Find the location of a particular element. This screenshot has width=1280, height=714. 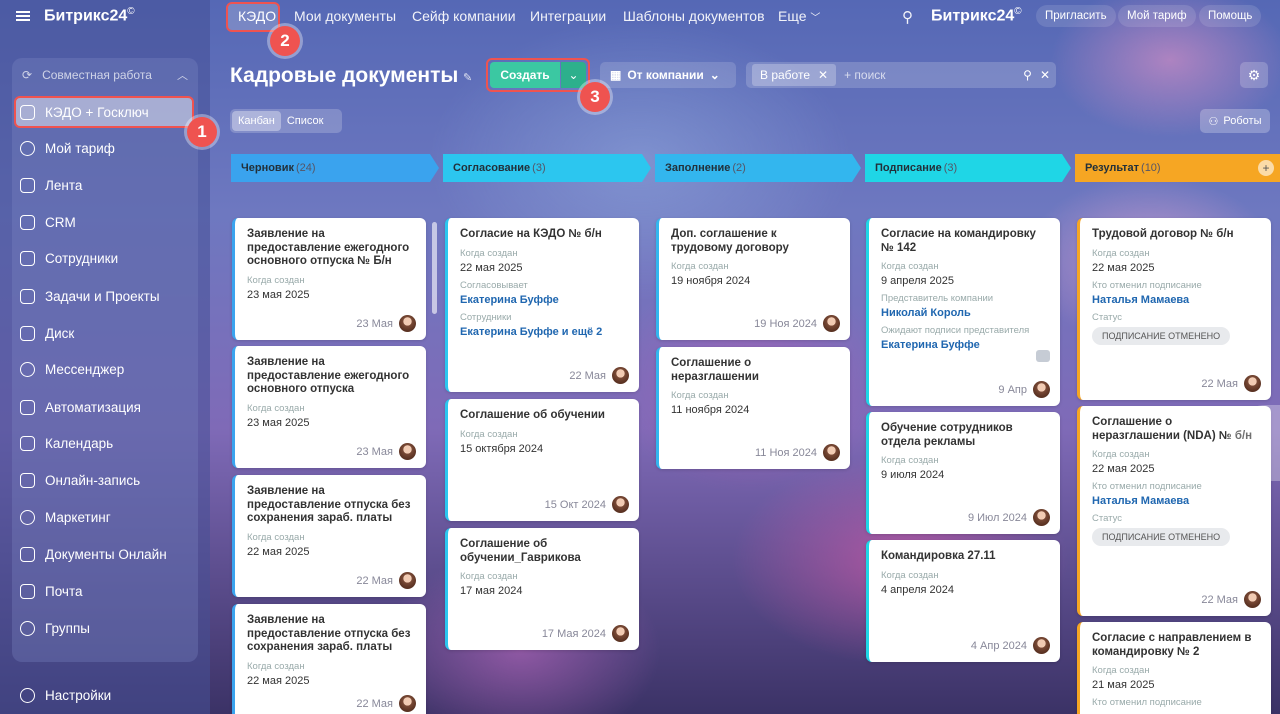

column-header-approval: Согласование (3) is located at coordinates (547, 168).